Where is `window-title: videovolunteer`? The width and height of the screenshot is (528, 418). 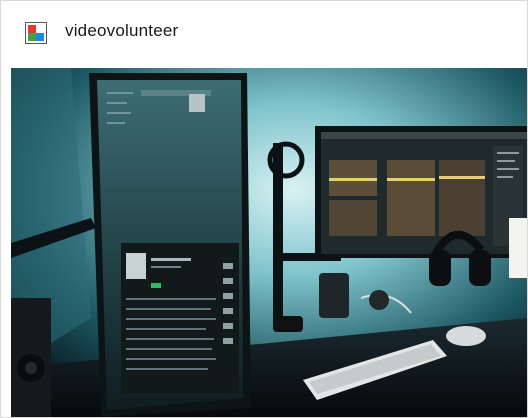
window-title: videovolunteer is located at coordinates (122, 30).